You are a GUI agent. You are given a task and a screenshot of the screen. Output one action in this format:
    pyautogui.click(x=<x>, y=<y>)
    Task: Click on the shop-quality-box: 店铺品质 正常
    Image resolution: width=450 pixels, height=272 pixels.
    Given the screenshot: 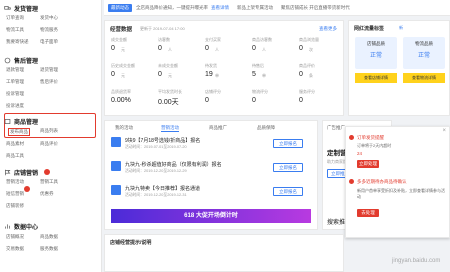 What is the action you would take?
    pyautogui.click(x=376, y=53)
    